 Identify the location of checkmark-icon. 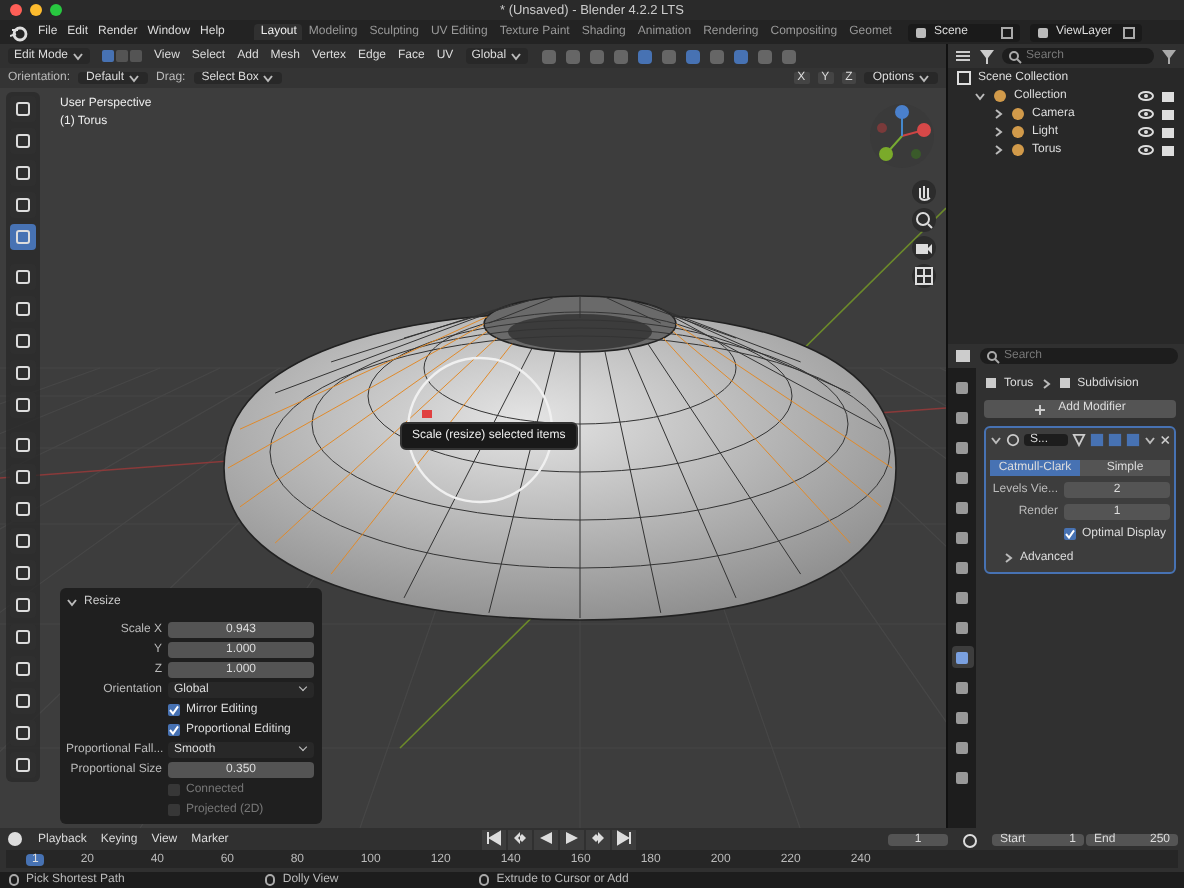
(1070, 534).